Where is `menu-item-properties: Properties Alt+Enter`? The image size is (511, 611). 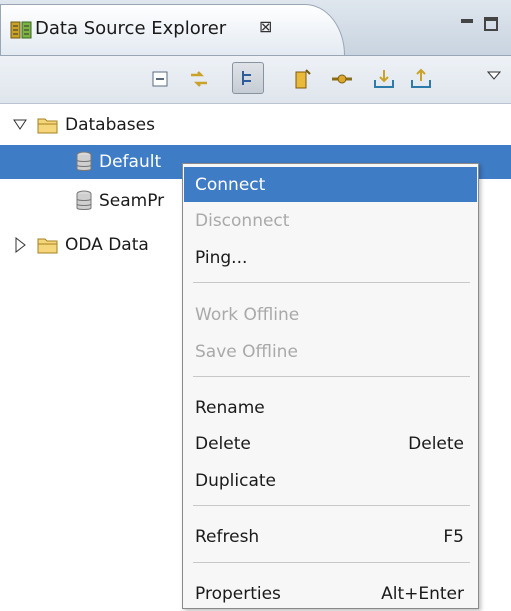 menu-item-properties: Properties Alt+Enter is located at coordinates (330, 593).